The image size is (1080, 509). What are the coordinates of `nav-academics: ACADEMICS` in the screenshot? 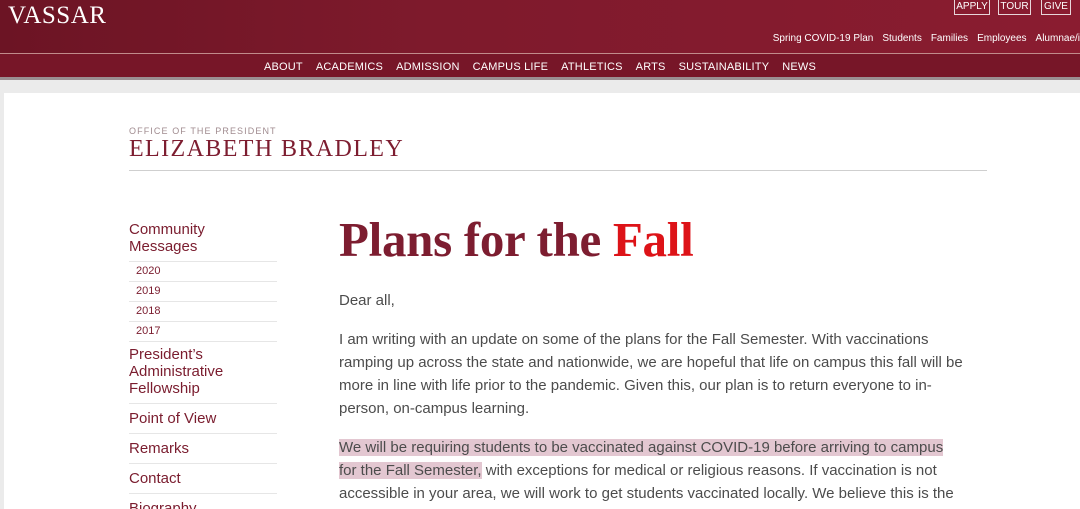 It's located at (349, 67).